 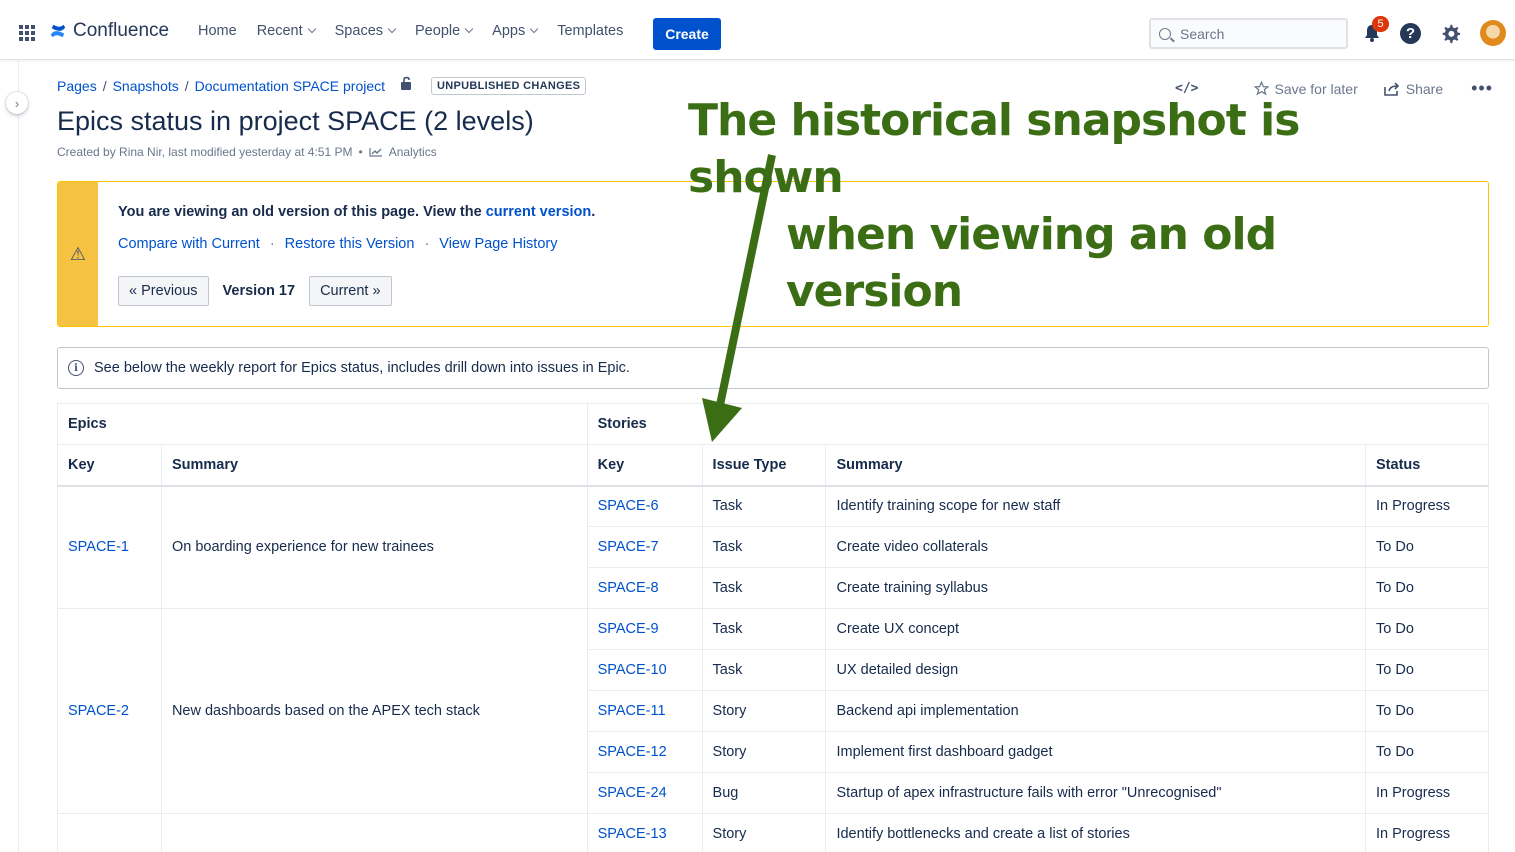 What do you see at coordinates (1248, 33) in the screenshot?
I see `search-input: Search` at bounding box center [1248, 33].